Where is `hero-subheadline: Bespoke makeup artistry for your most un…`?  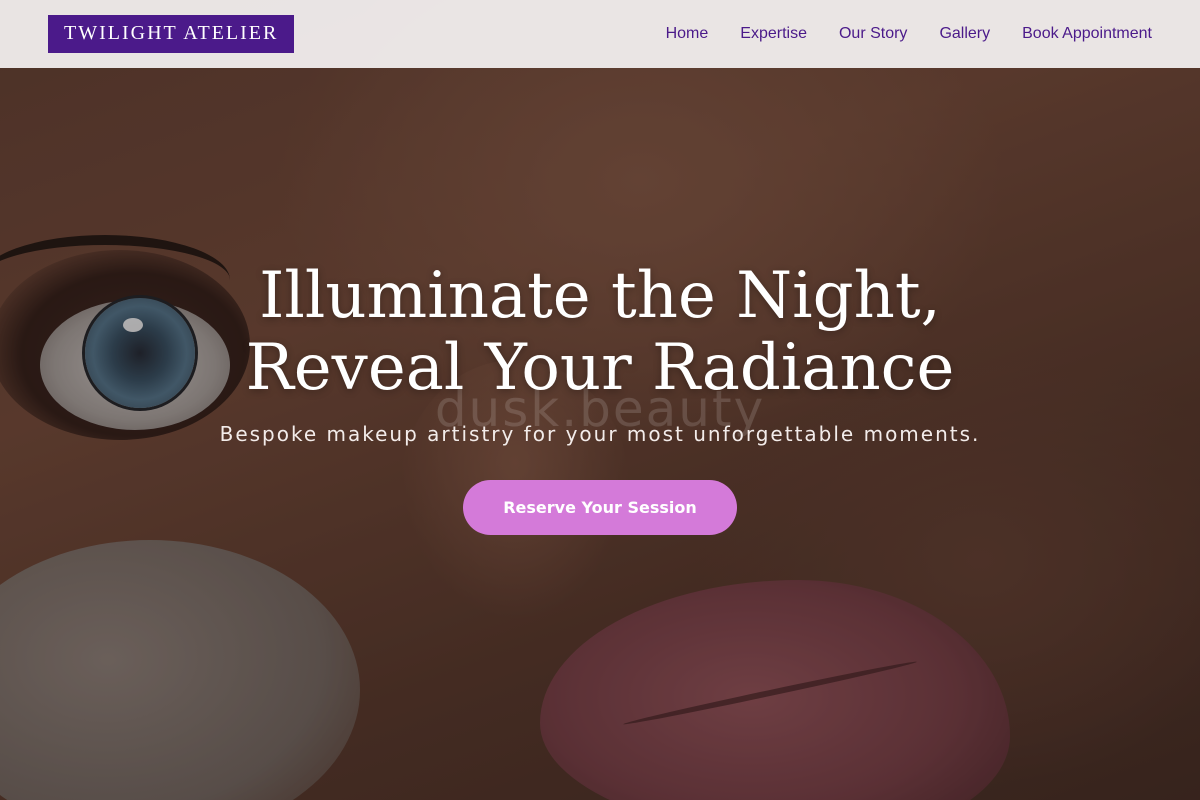 hero-subheadline: Bespoke makeup artistry for your most un… is located at coordinates (600, 434).